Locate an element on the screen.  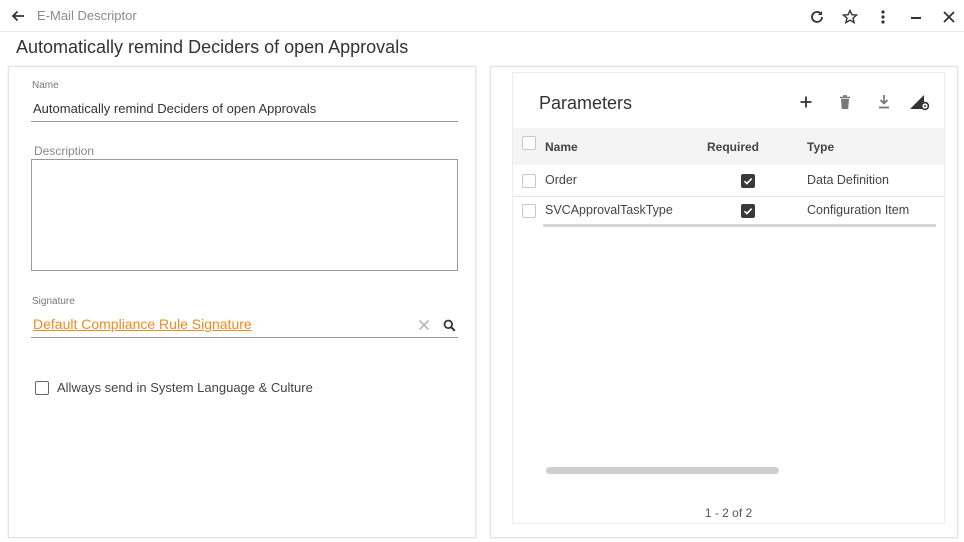
signature-label: Signature is located at coordinates (53, 301).